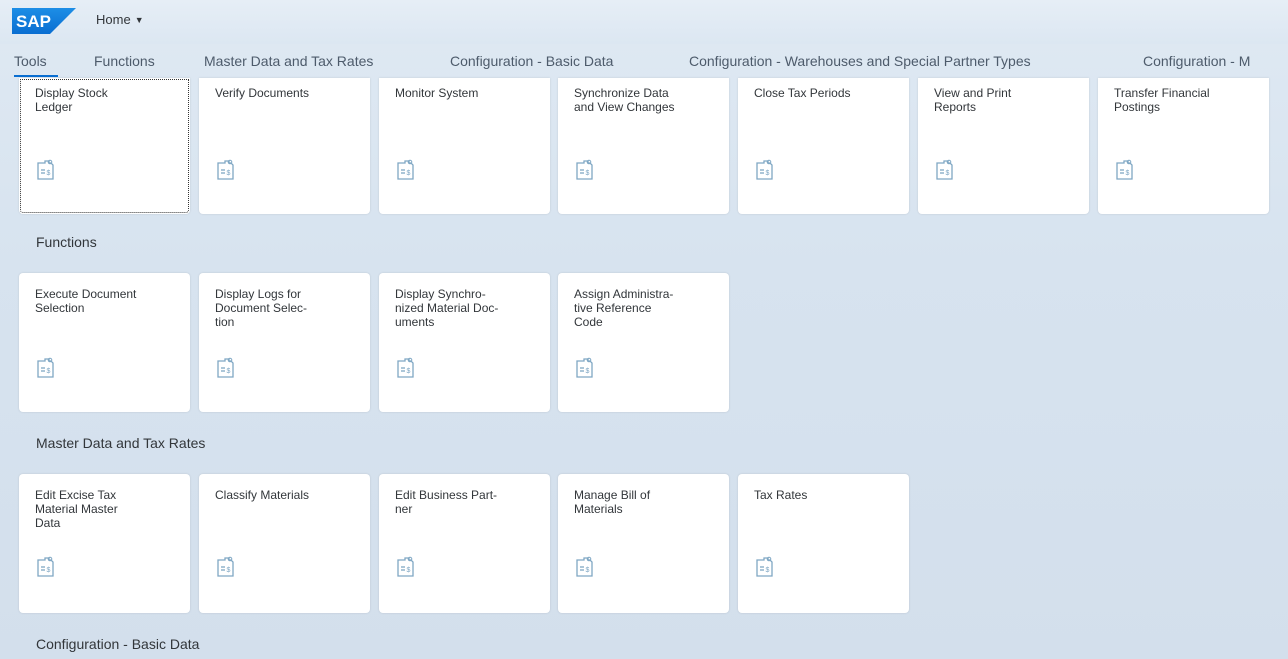 The height and width of the screenshot is (659, 1288). Describe the element at coordinates (644, 22) in the screenshot. I see `shell-bar: SAP Home ▼` at that location.